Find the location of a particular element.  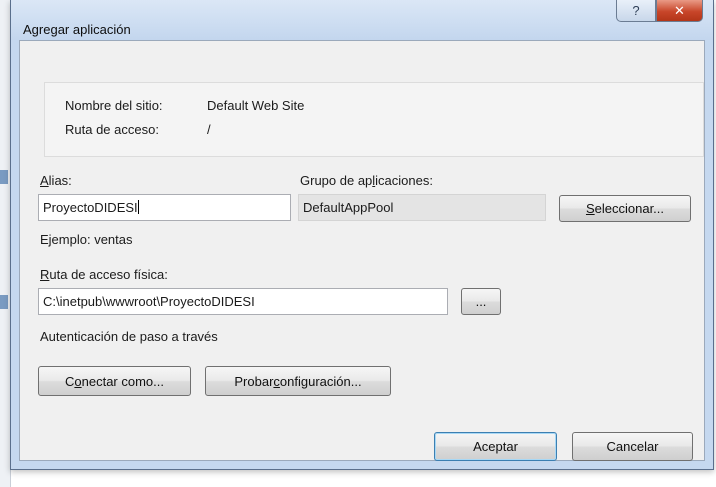

site-name-label: Nombre del sitio: is located at coordinates (114, 105).